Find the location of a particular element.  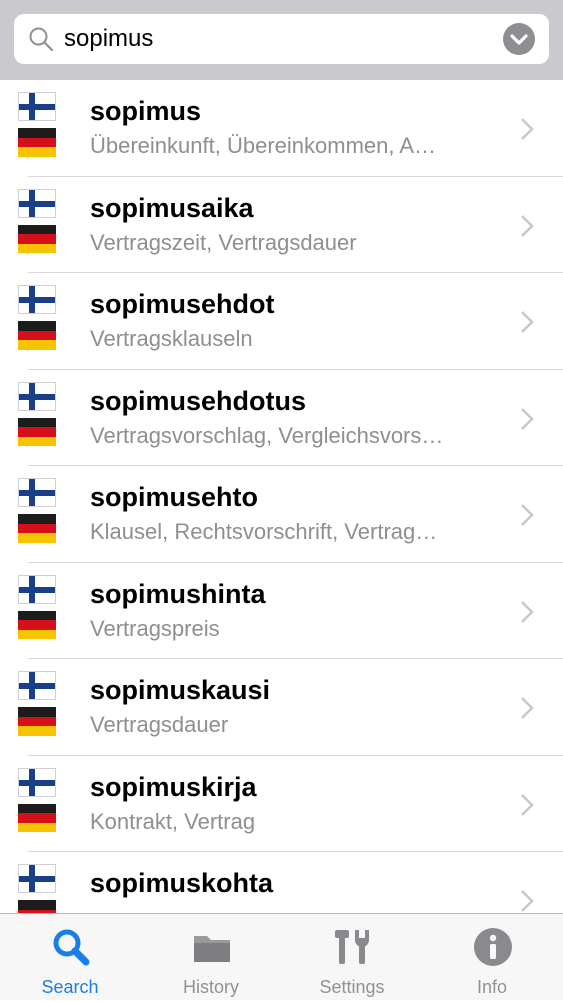

term: sopimuskirja is located at coordinates (173, 786).